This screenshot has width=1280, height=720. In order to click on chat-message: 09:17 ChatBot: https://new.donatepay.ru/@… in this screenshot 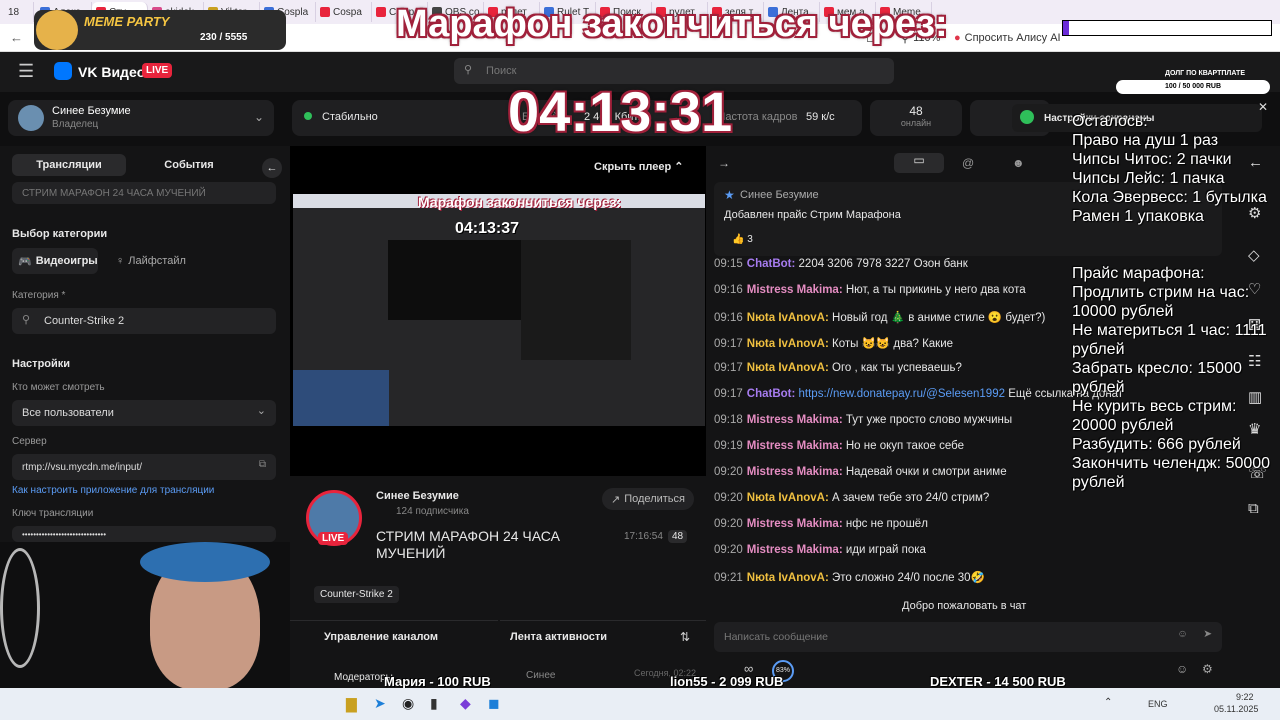, I will do `click(919, 394)`.